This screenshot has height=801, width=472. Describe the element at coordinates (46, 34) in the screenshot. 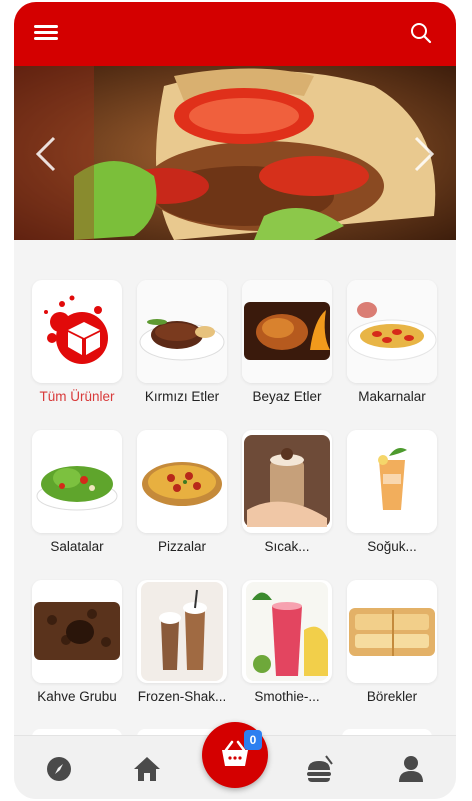

I see `hamburger-icon` at that location.